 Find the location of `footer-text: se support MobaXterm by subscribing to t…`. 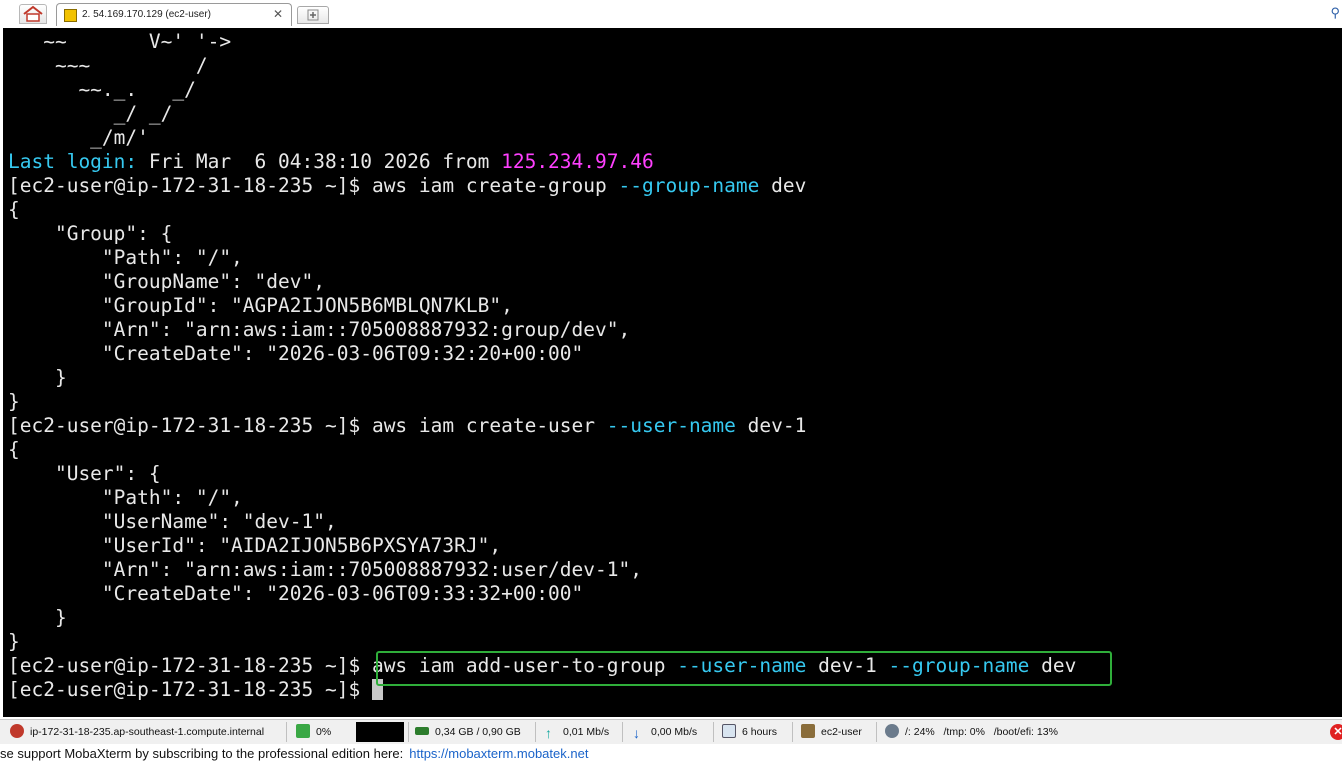

footer-text: se support MobaXterm by subscribing to t… is located at coordinates (202, 753).